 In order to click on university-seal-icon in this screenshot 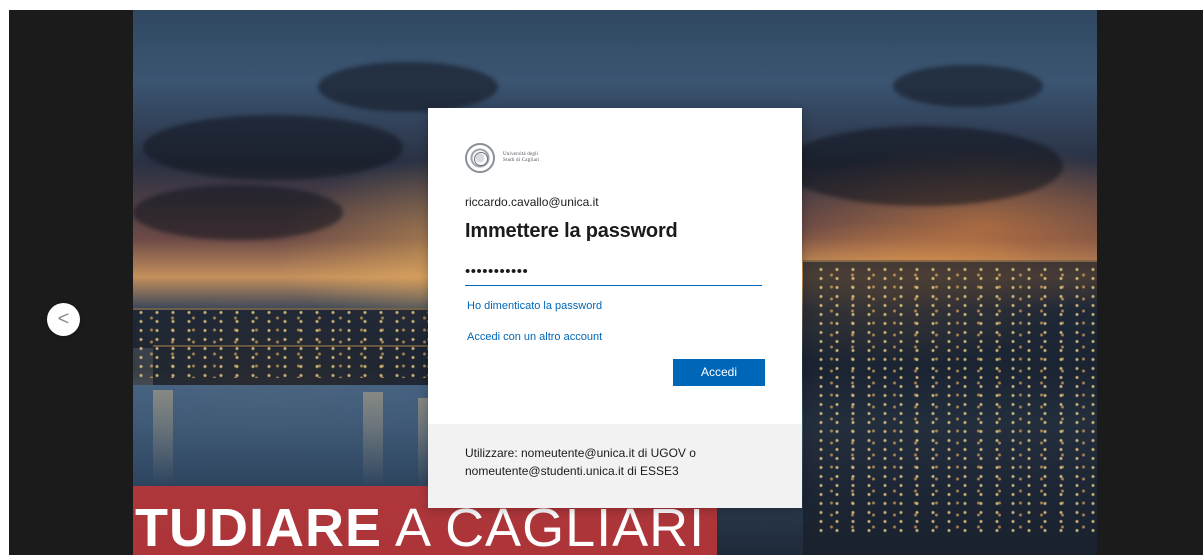, I will do `click(480, 158)`.